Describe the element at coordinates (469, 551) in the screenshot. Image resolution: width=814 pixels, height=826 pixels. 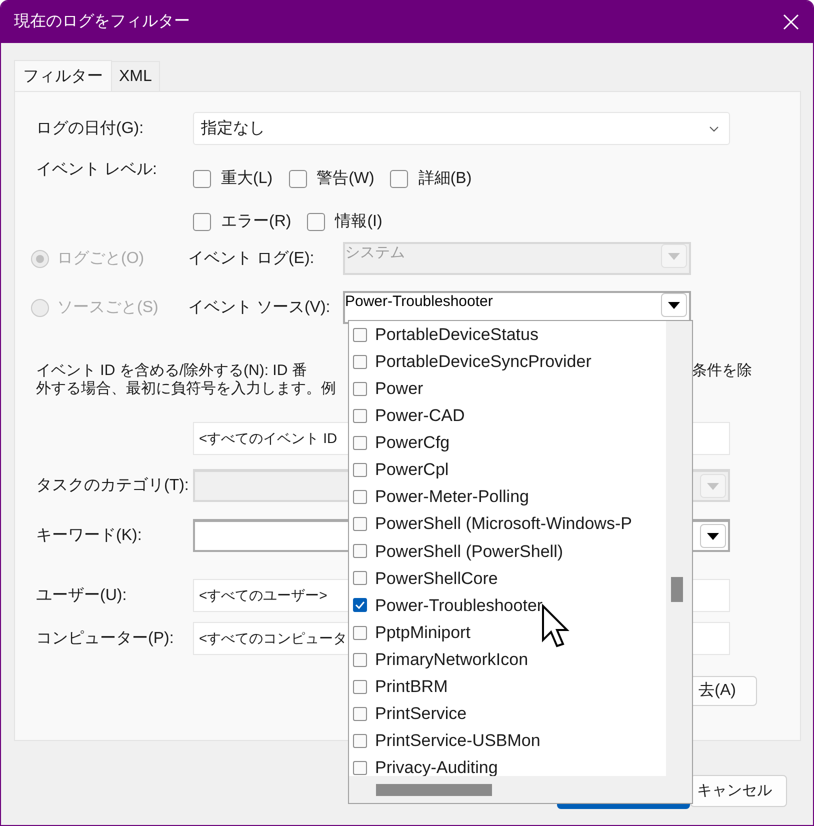
I see `list-item-label: PowerShell (PowerShell)` at that location.